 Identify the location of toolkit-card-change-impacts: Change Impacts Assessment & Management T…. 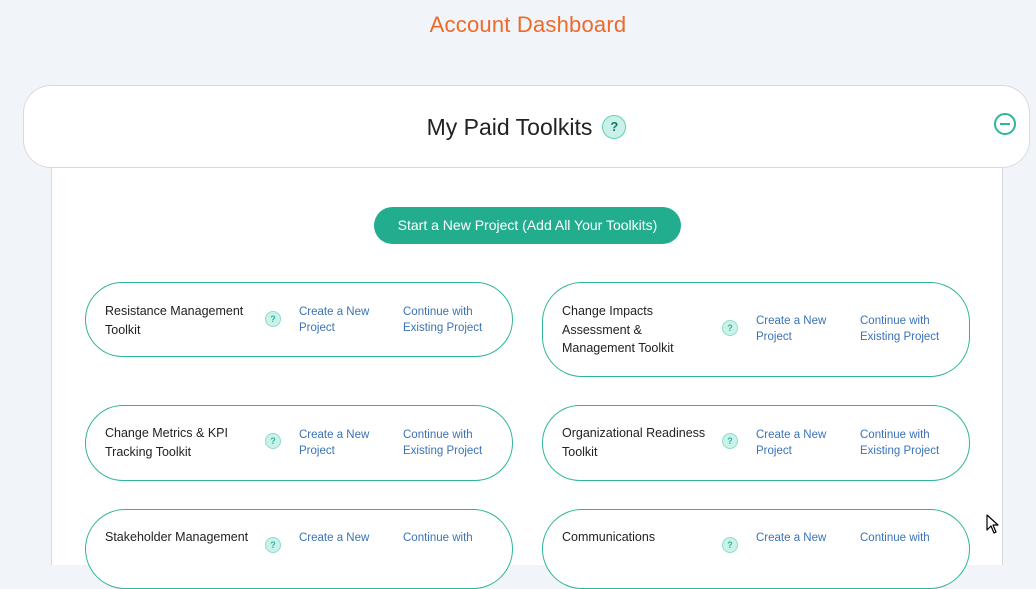
(756, 329).